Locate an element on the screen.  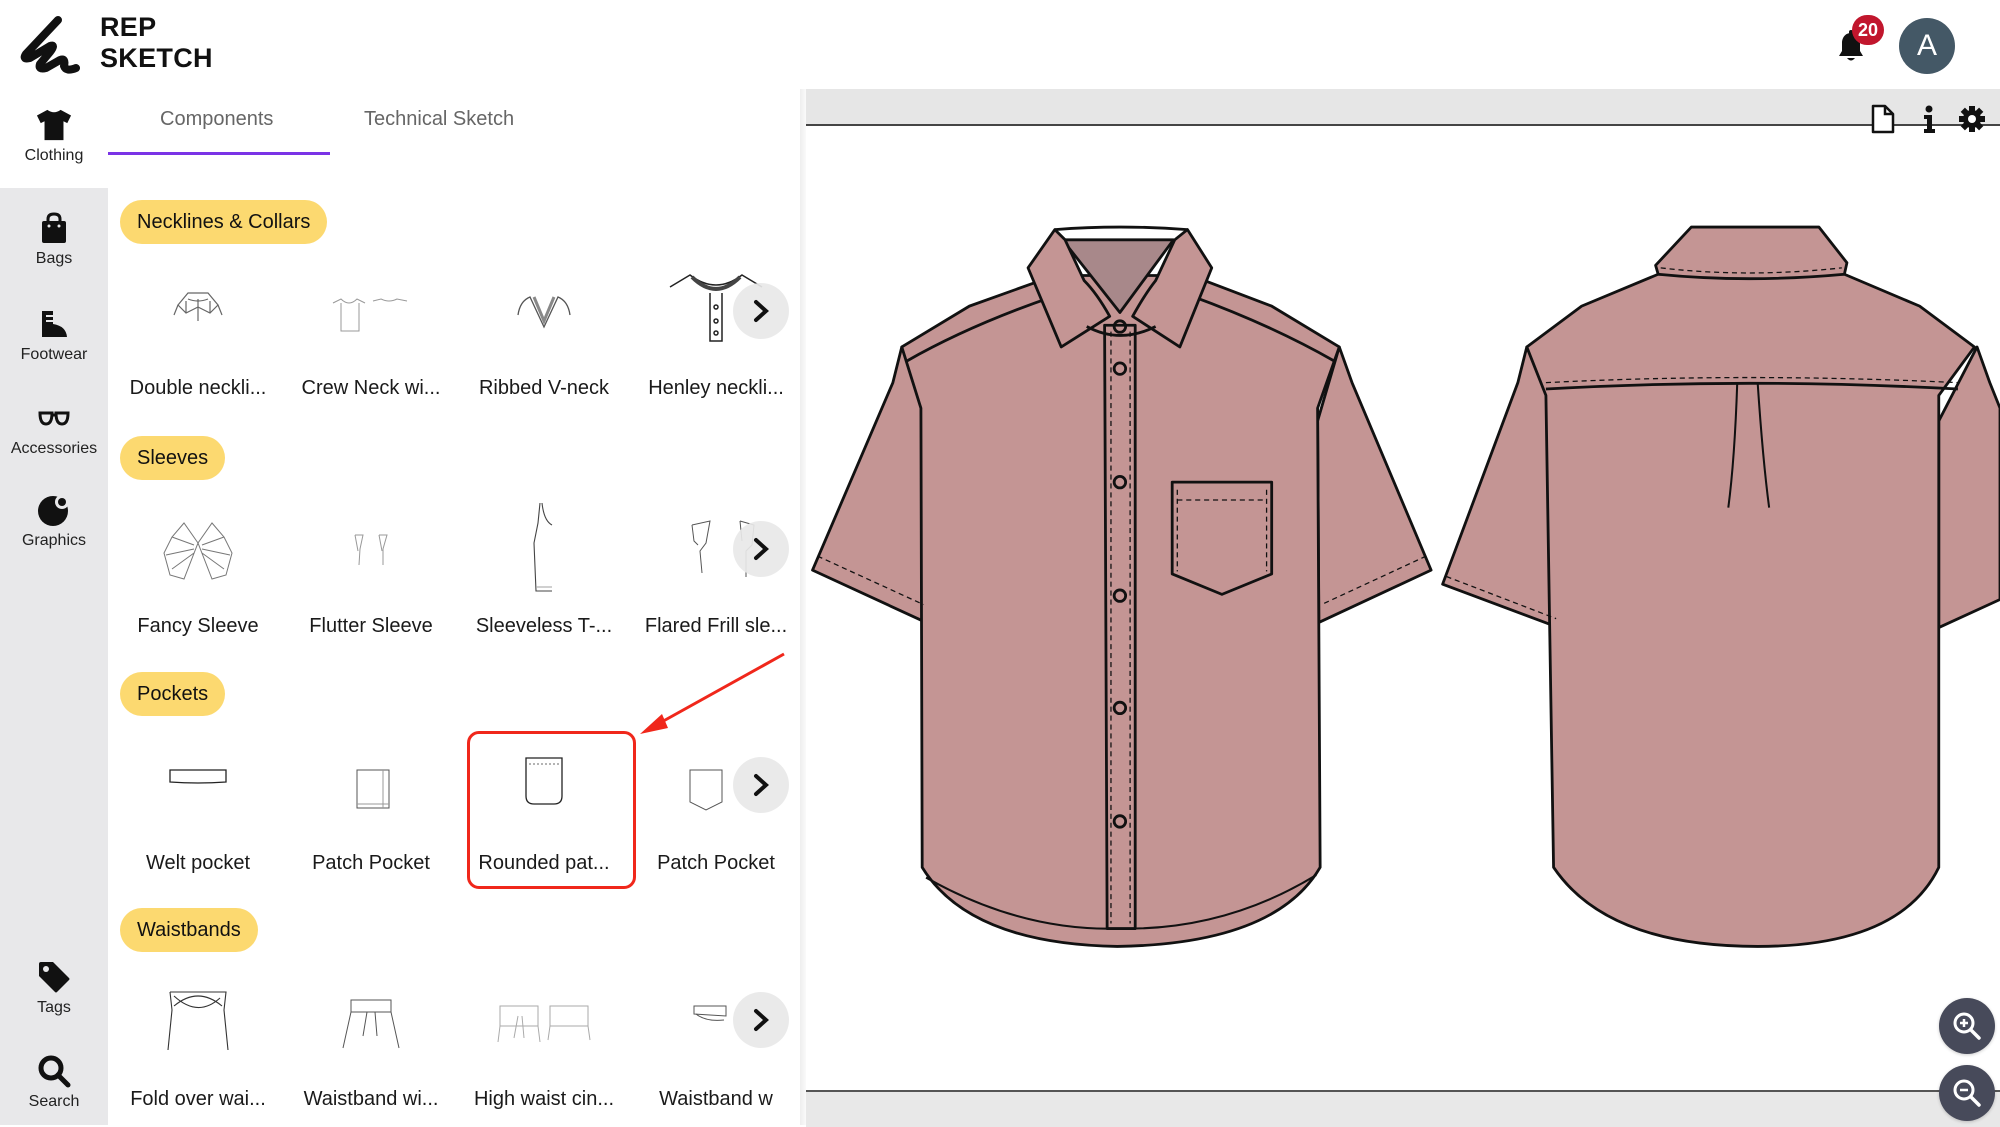
sidebar-item-bags: Bags is located at coordinates (54, 239).